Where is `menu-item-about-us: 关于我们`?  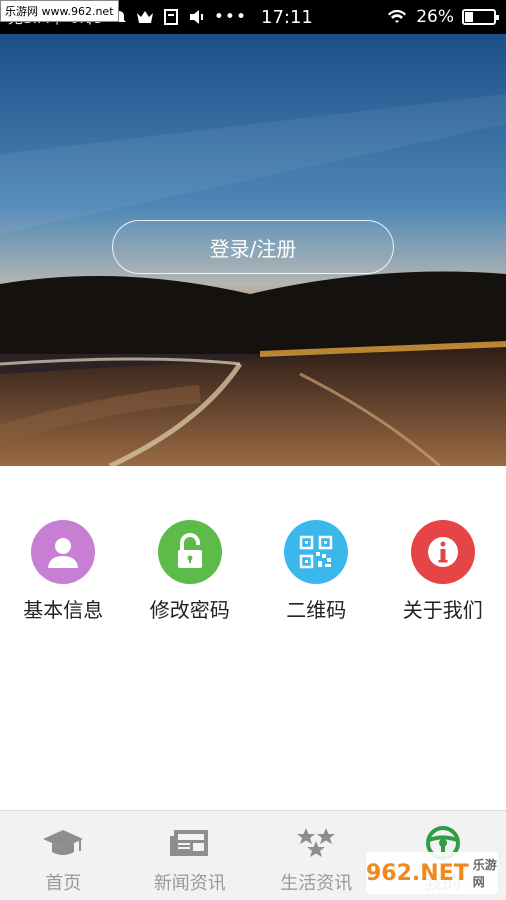 menu-item-about-us: 关于我们 is located at coordinates (443, 575).